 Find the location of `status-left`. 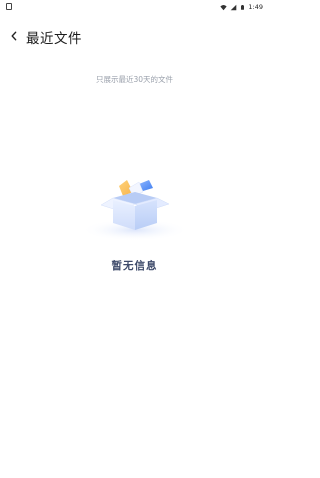

status-left is located at coordinates (9, 7).